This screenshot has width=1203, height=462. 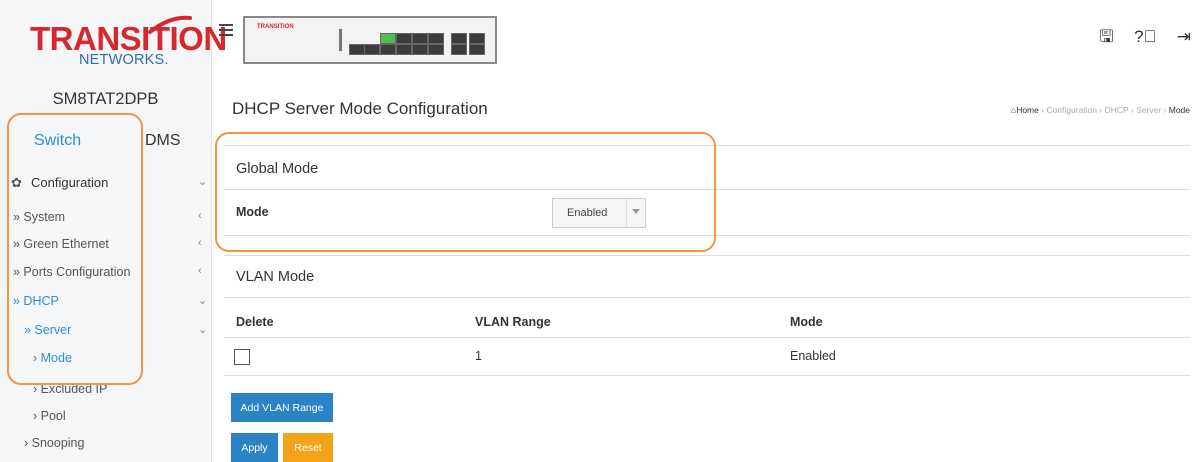 I want to click on sidebar-item-pool: › Pool, so click(x=105, y=422).